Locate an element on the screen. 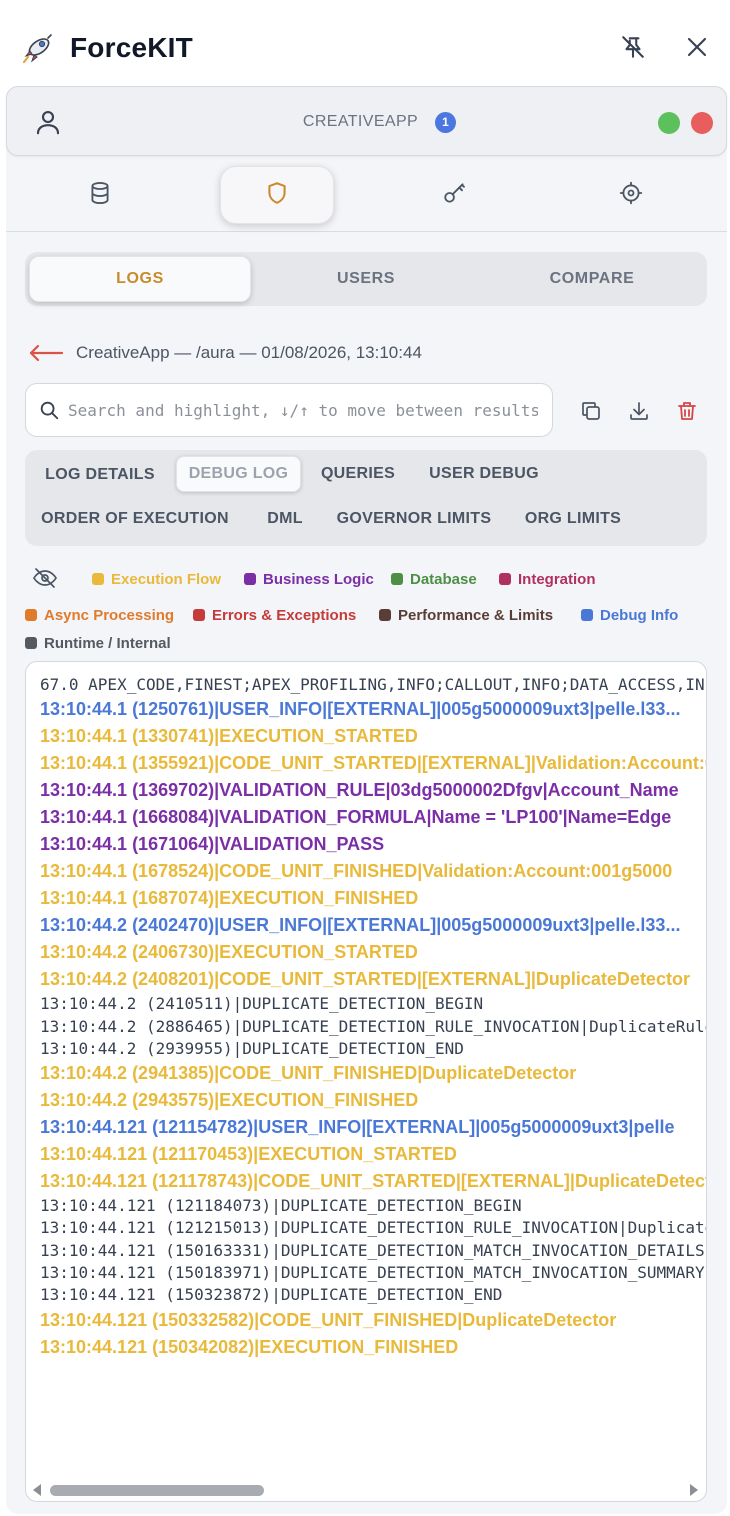  legend-database: Database is located at coordinates (434, 579).